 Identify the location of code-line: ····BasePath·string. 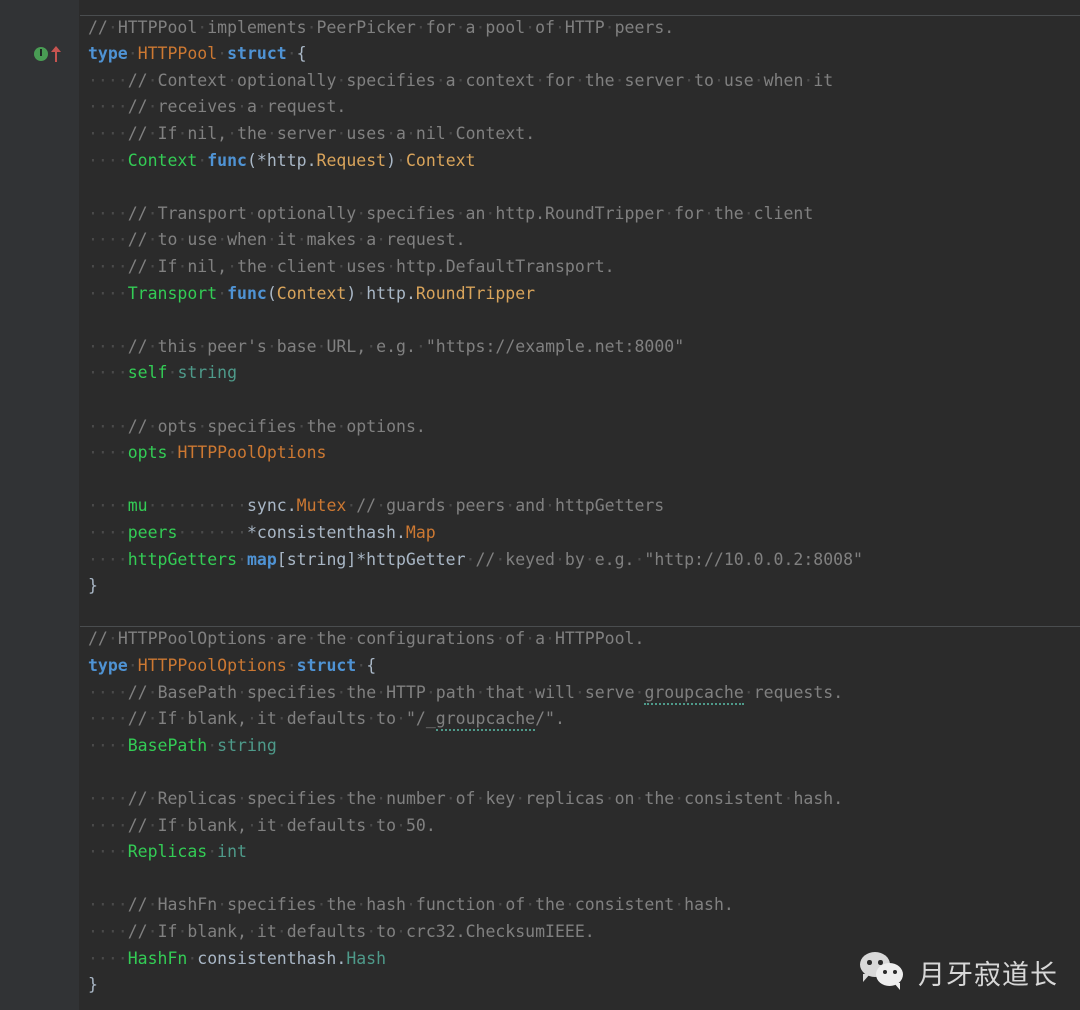
(178, 746).